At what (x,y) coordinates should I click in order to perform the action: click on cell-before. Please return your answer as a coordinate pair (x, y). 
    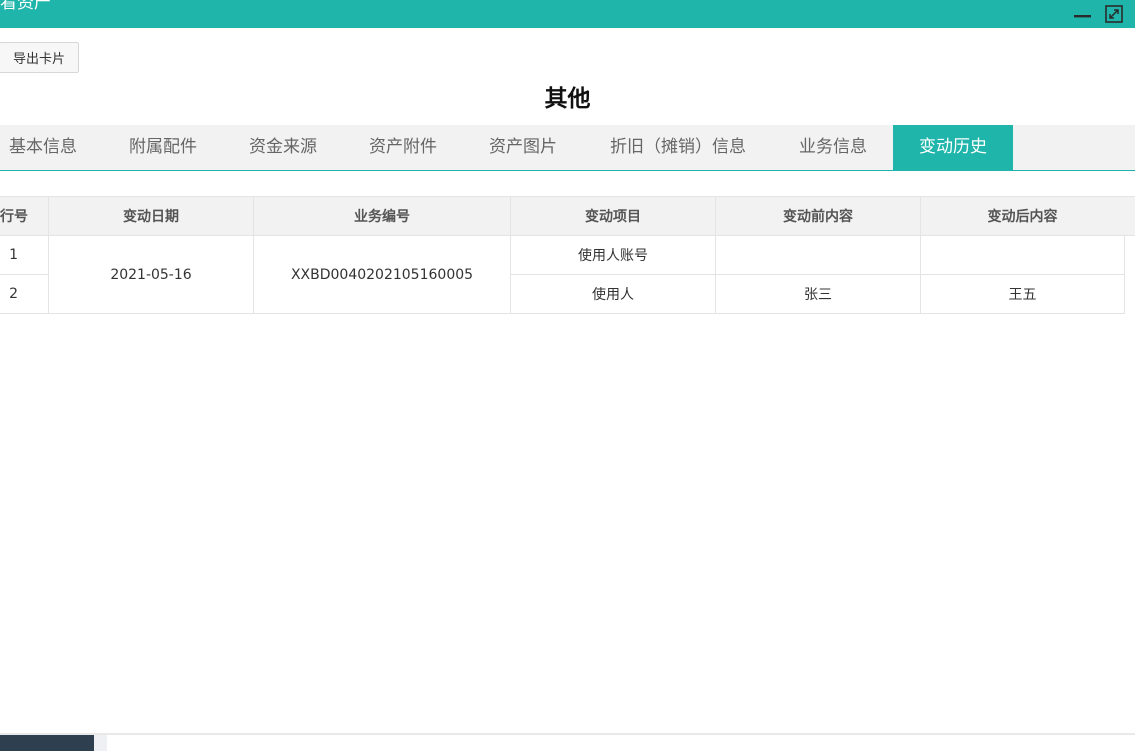
    Looking at the image, I should click on (818, 255).